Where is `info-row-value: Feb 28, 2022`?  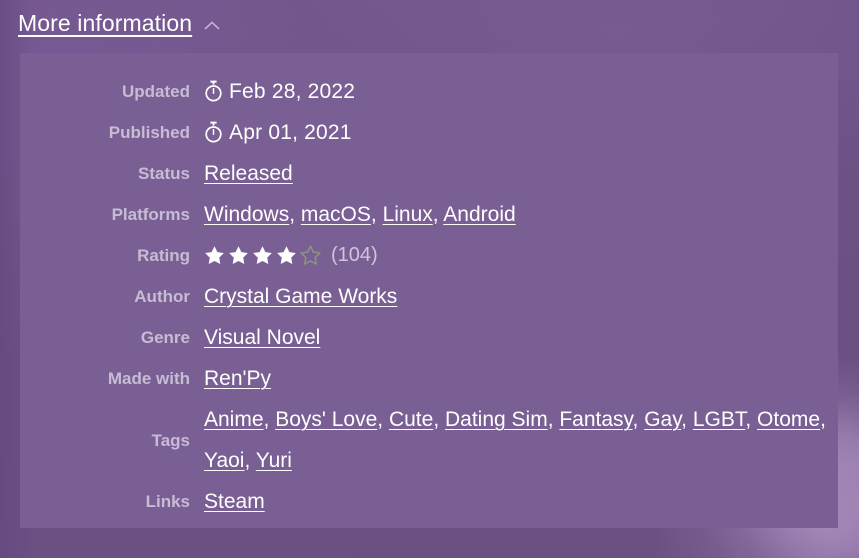
info-row-value: Feb 28, 2022 is located at coordinates (521, 91).